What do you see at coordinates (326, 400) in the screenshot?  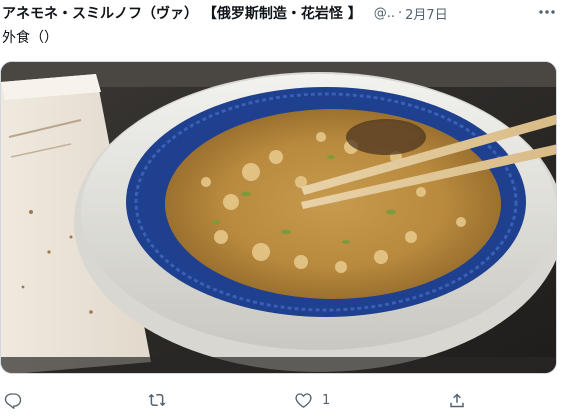 I see `like-count: 1` at bounding box center [326, 400].